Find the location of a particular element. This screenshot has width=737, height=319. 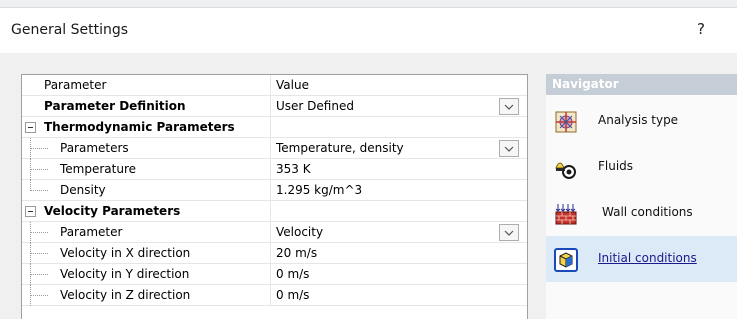

row-name: Parameter is located at coordinates (146, 232).